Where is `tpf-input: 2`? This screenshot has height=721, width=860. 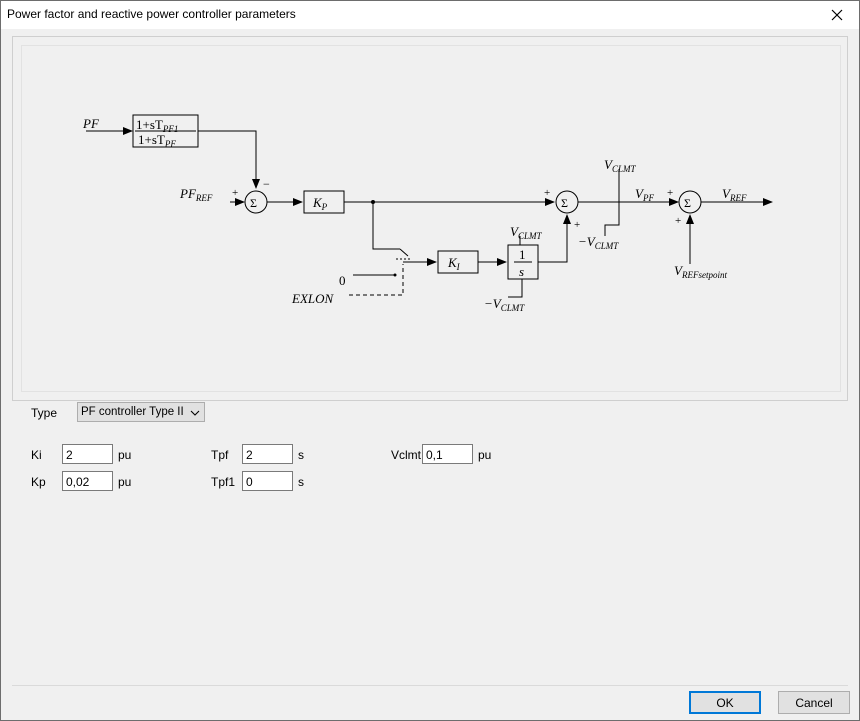 tpf-input: 2 is located at coordinates (267, 454).